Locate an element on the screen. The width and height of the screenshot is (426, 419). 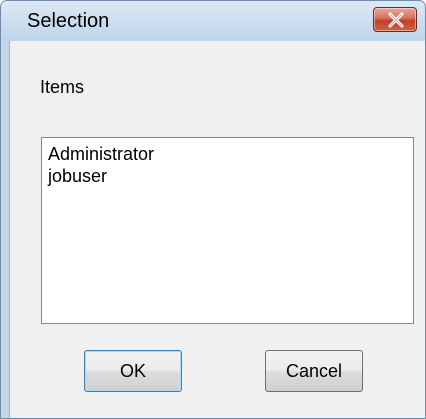
cancel-button: Cancel is located at coordinates (314, 371).